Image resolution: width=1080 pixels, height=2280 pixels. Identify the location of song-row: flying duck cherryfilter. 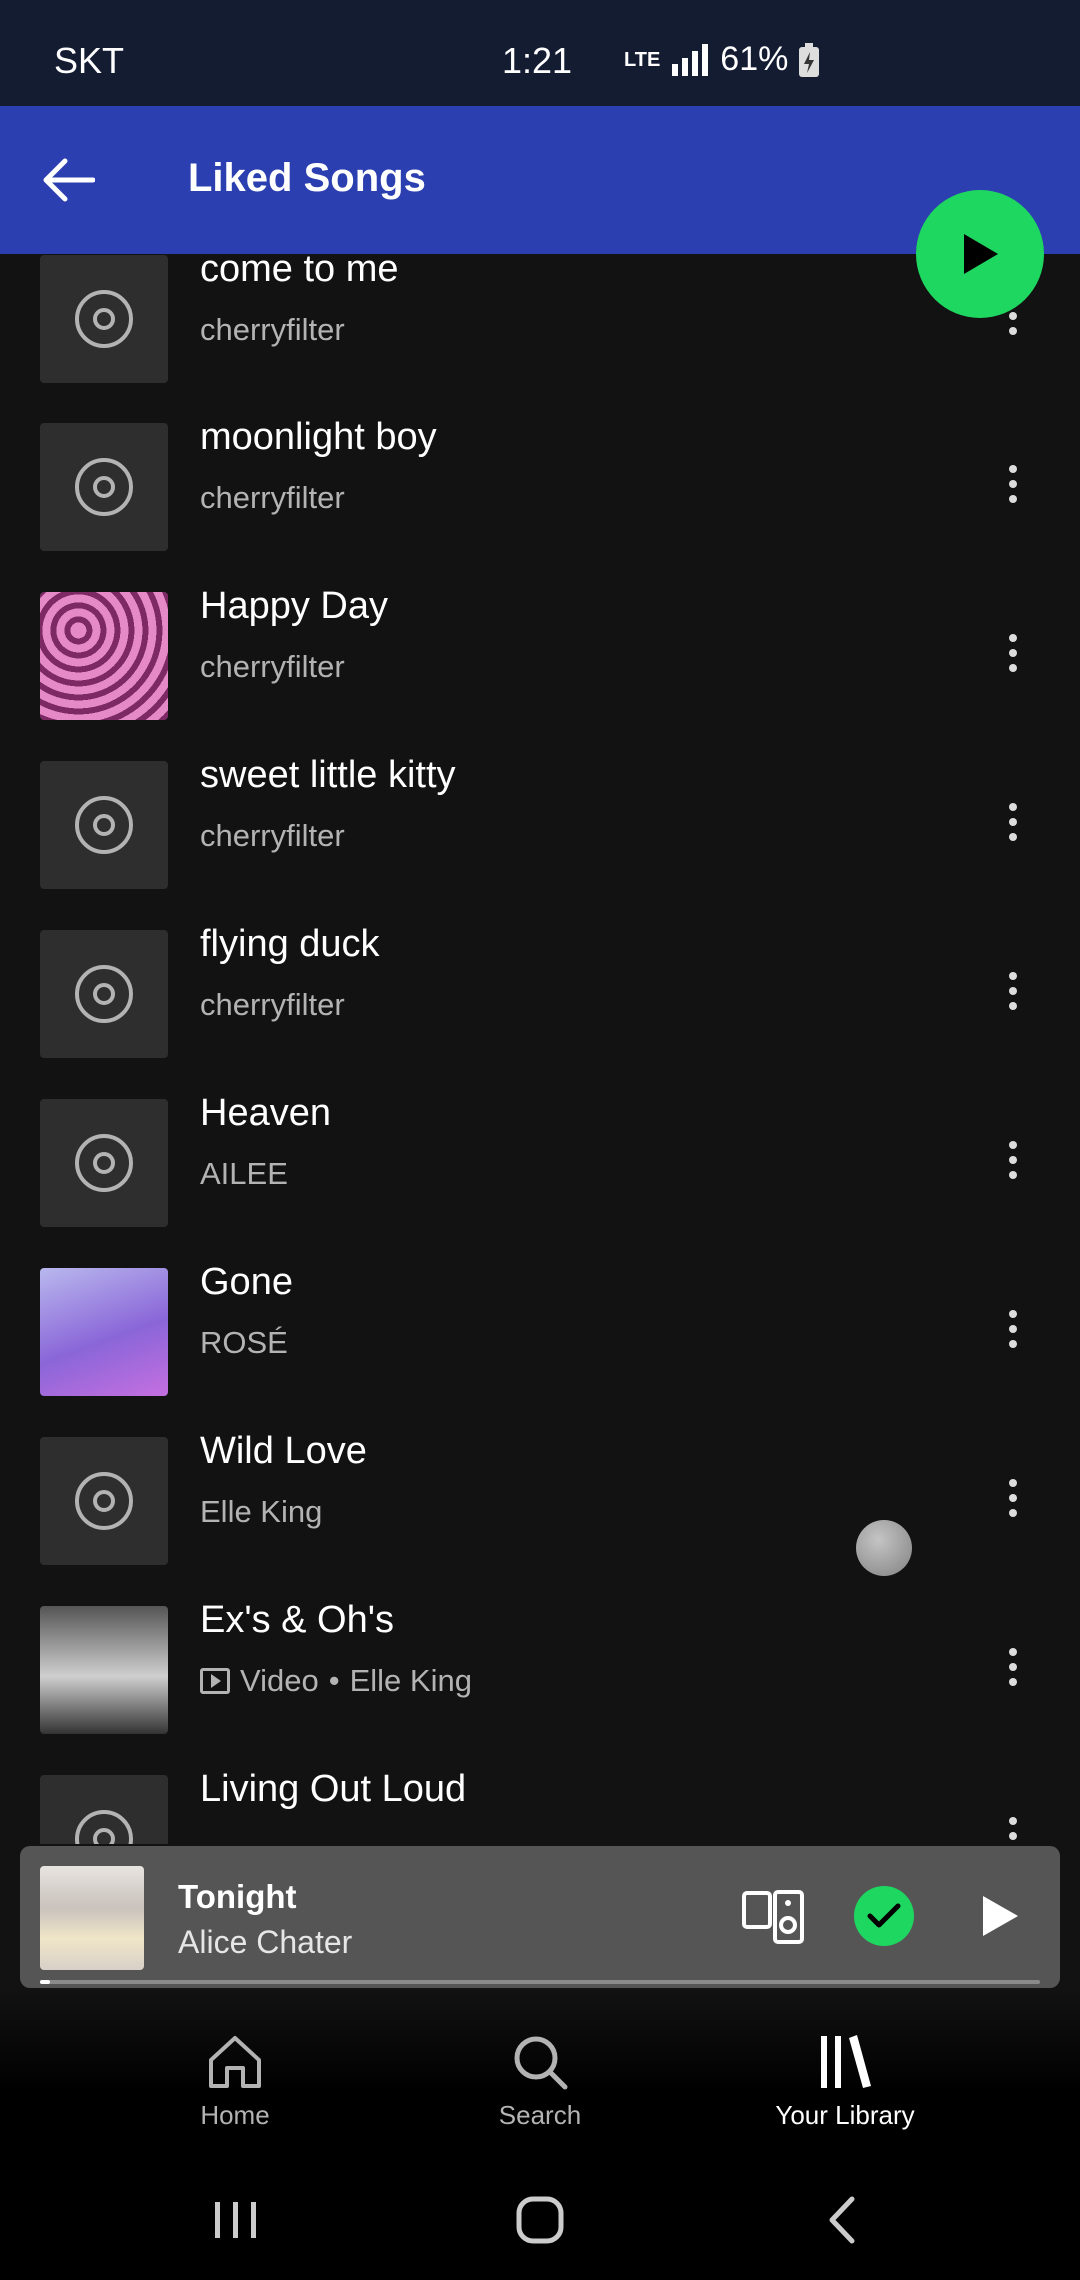
(540, 988).